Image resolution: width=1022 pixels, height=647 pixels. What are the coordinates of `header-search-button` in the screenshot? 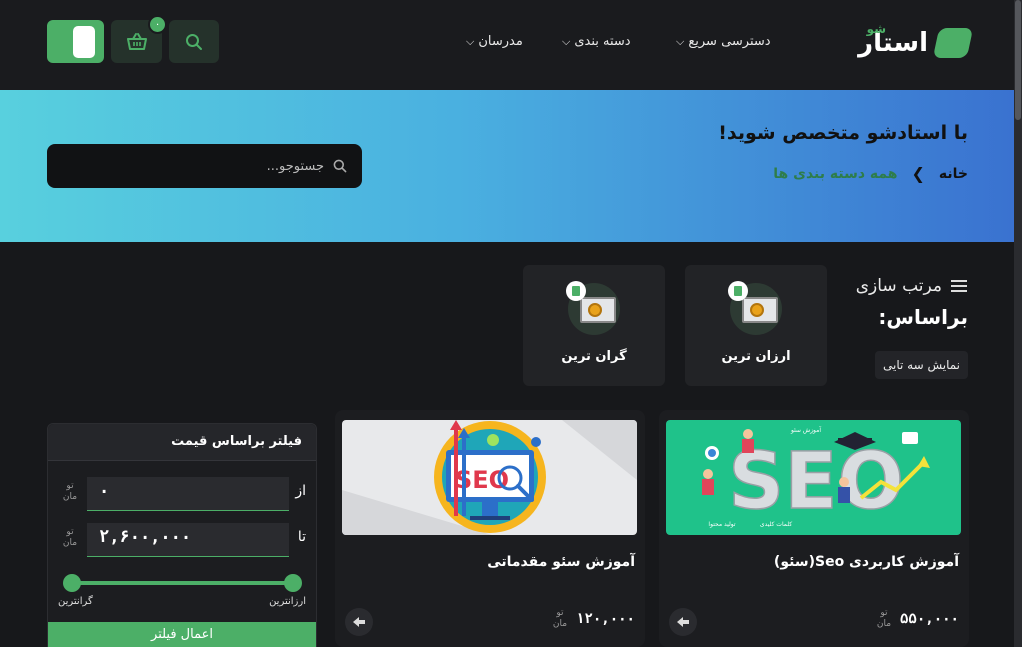 It's located at (194, 41).